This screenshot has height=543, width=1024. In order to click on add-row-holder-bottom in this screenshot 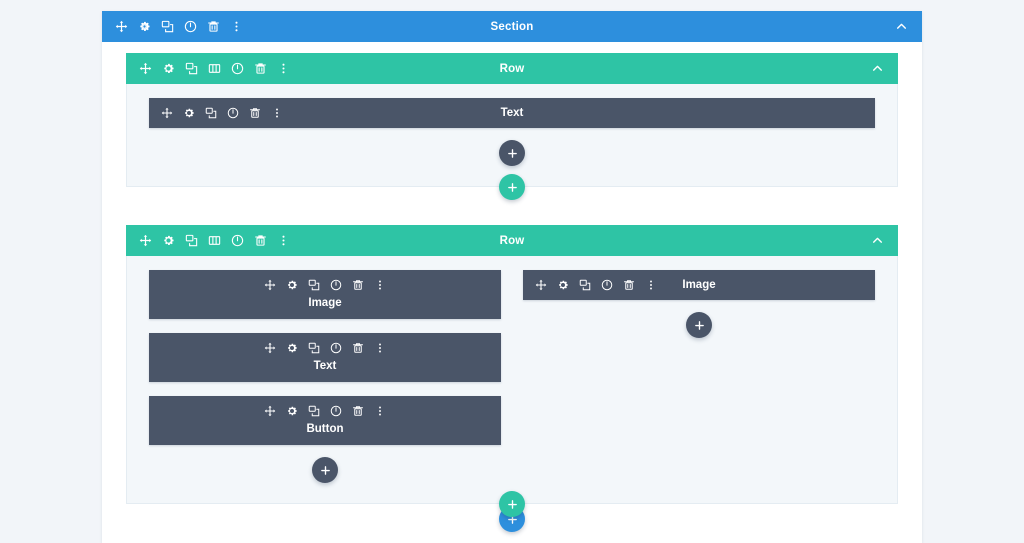, I will do `click(512, 504)`.